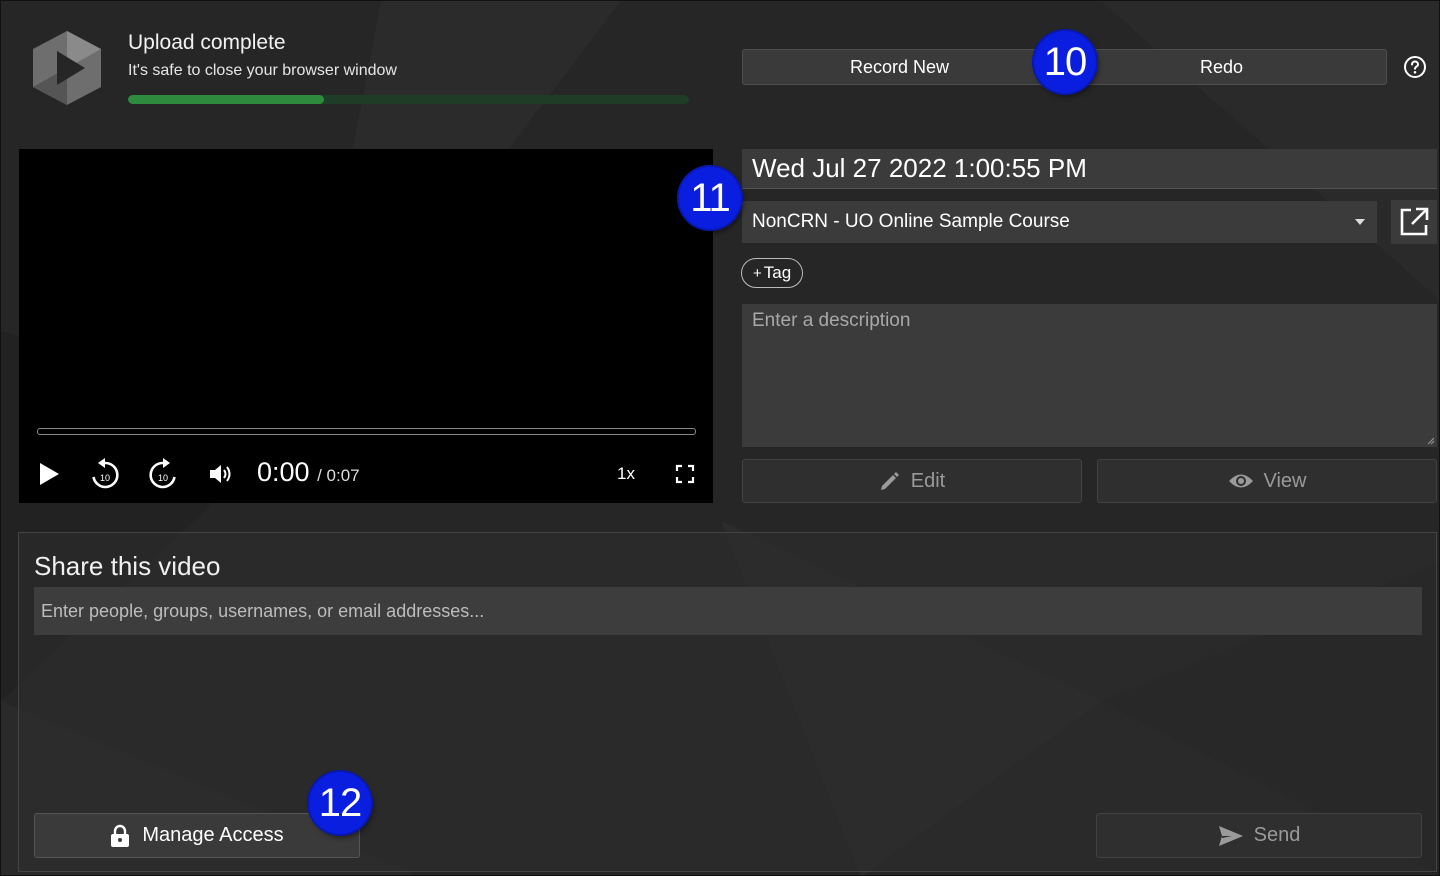  I want to click on playback-speed-button: 1x, so click(626, 474).